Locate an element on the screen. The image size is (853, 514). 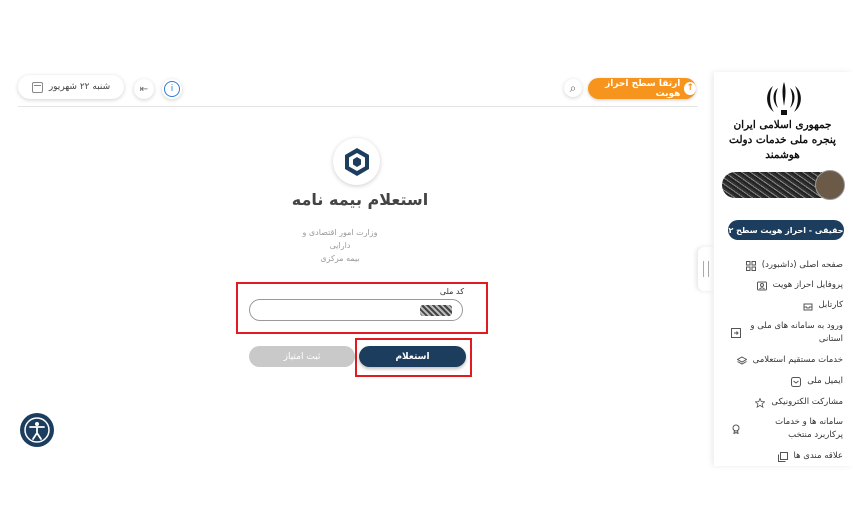
calendar-icon is located at coordinates (37, 87).